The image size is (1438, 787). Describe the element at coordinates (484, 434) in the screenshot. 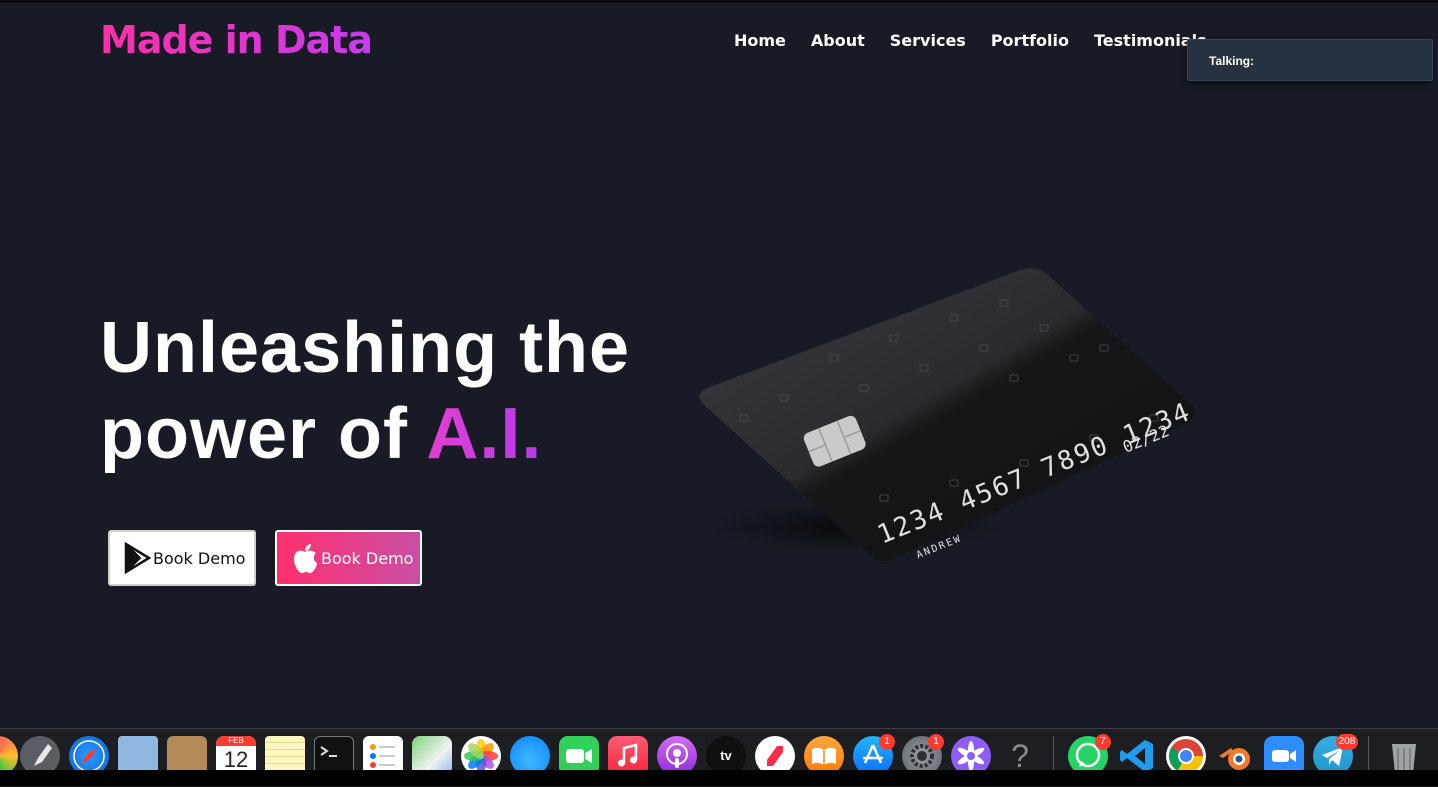

I see `hero-accent-text: A.I.` at that location.